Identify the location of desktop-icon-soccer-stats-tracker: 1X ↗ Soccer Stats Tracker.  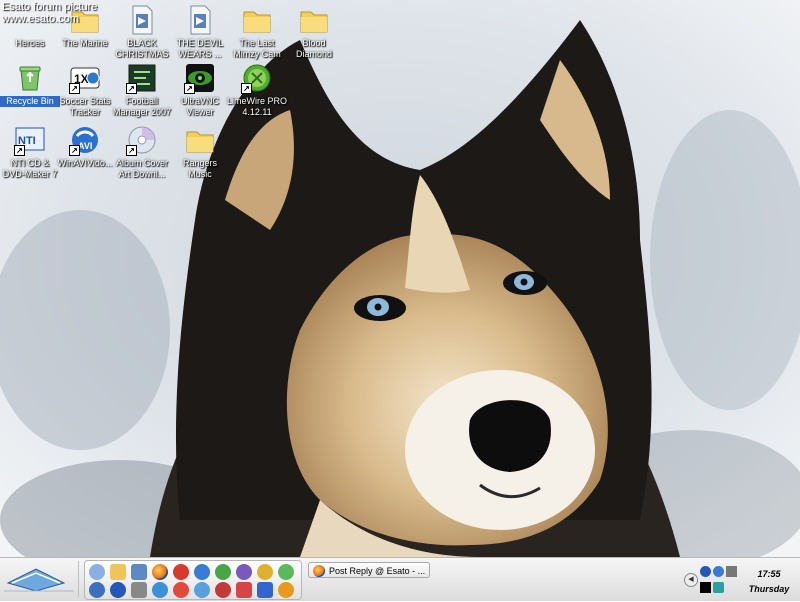
(85, 90).